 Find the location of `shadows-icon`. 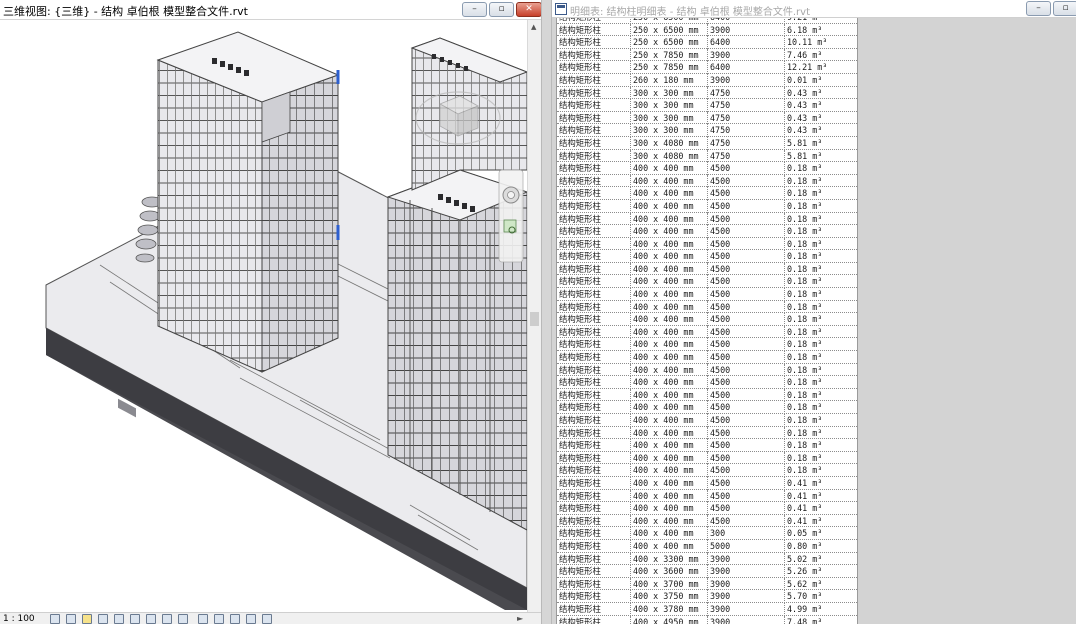

shadows-icon is located at coordinates (103, 619).